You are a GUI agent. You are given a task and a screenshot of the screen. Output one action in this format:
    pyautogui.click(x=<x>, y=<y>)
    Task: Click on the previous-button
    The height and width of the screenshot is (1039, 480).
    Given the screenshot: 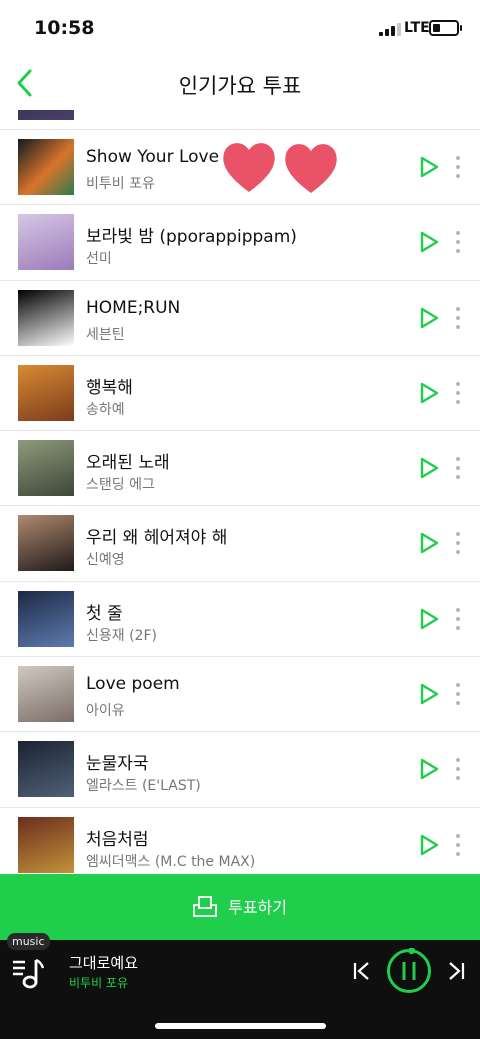 What is the action you would take?
    pyautogui.click(x=363, y=971)
    